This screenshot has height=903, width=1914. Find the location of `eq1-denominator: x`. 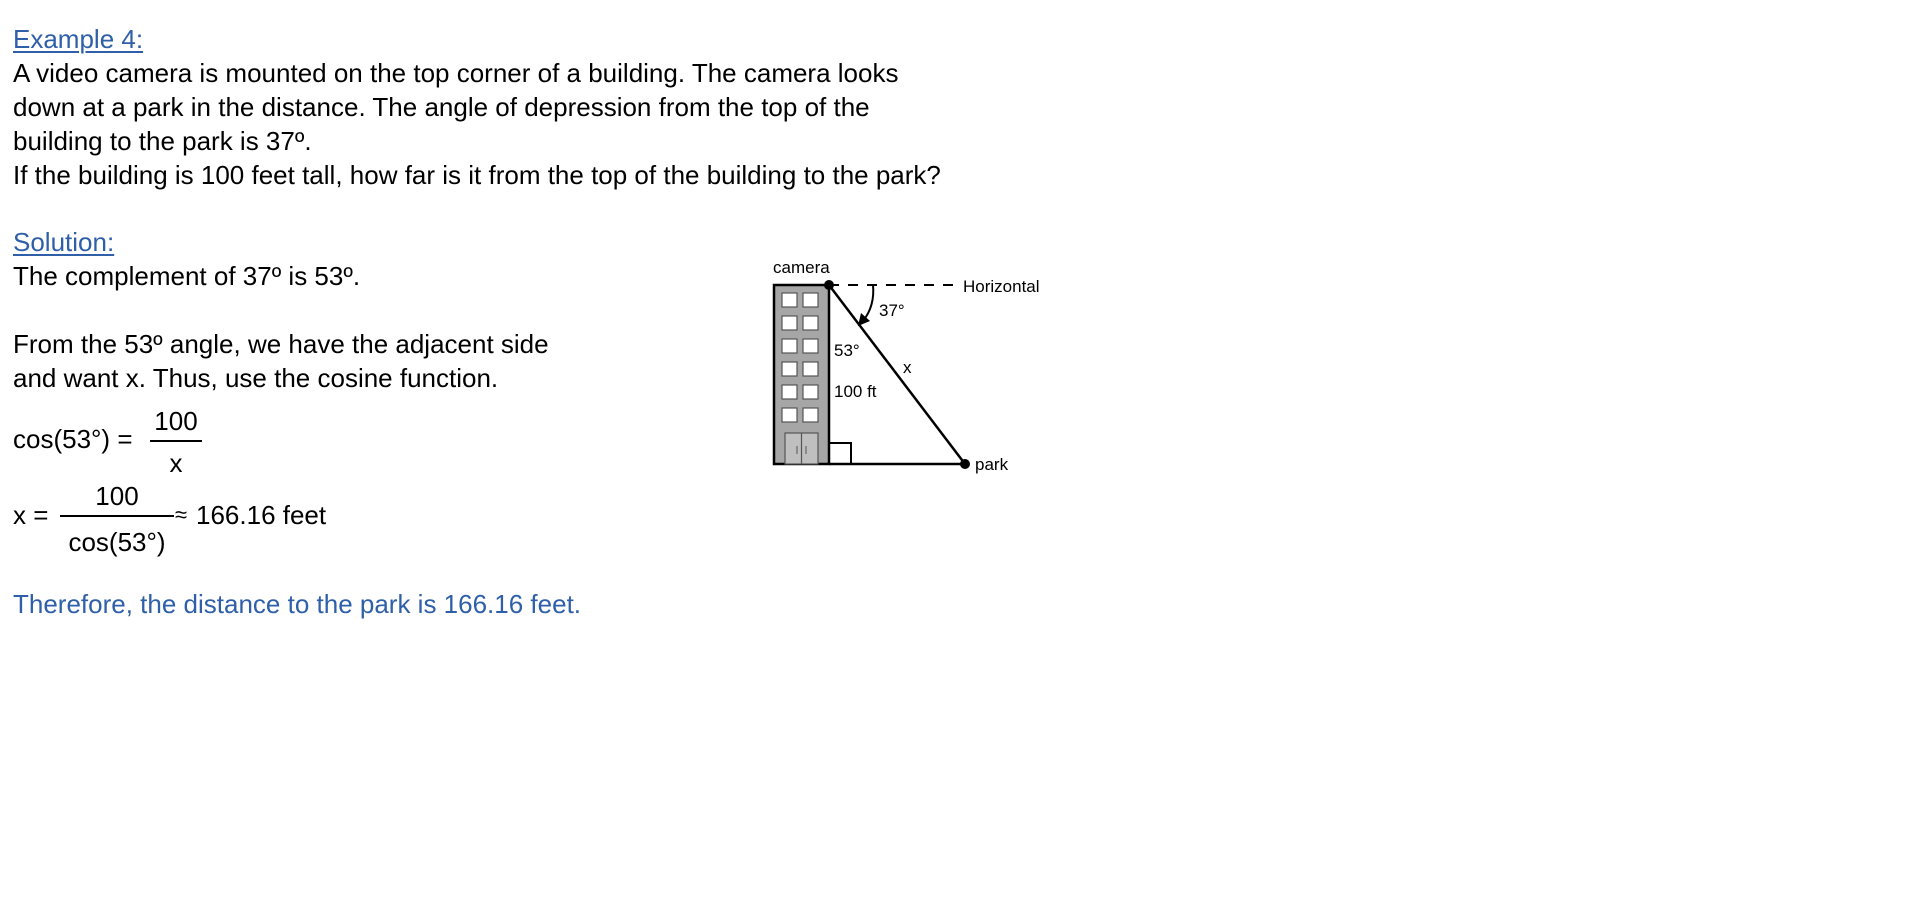

eq1-denominator: x is located at coordinates (176, 463).